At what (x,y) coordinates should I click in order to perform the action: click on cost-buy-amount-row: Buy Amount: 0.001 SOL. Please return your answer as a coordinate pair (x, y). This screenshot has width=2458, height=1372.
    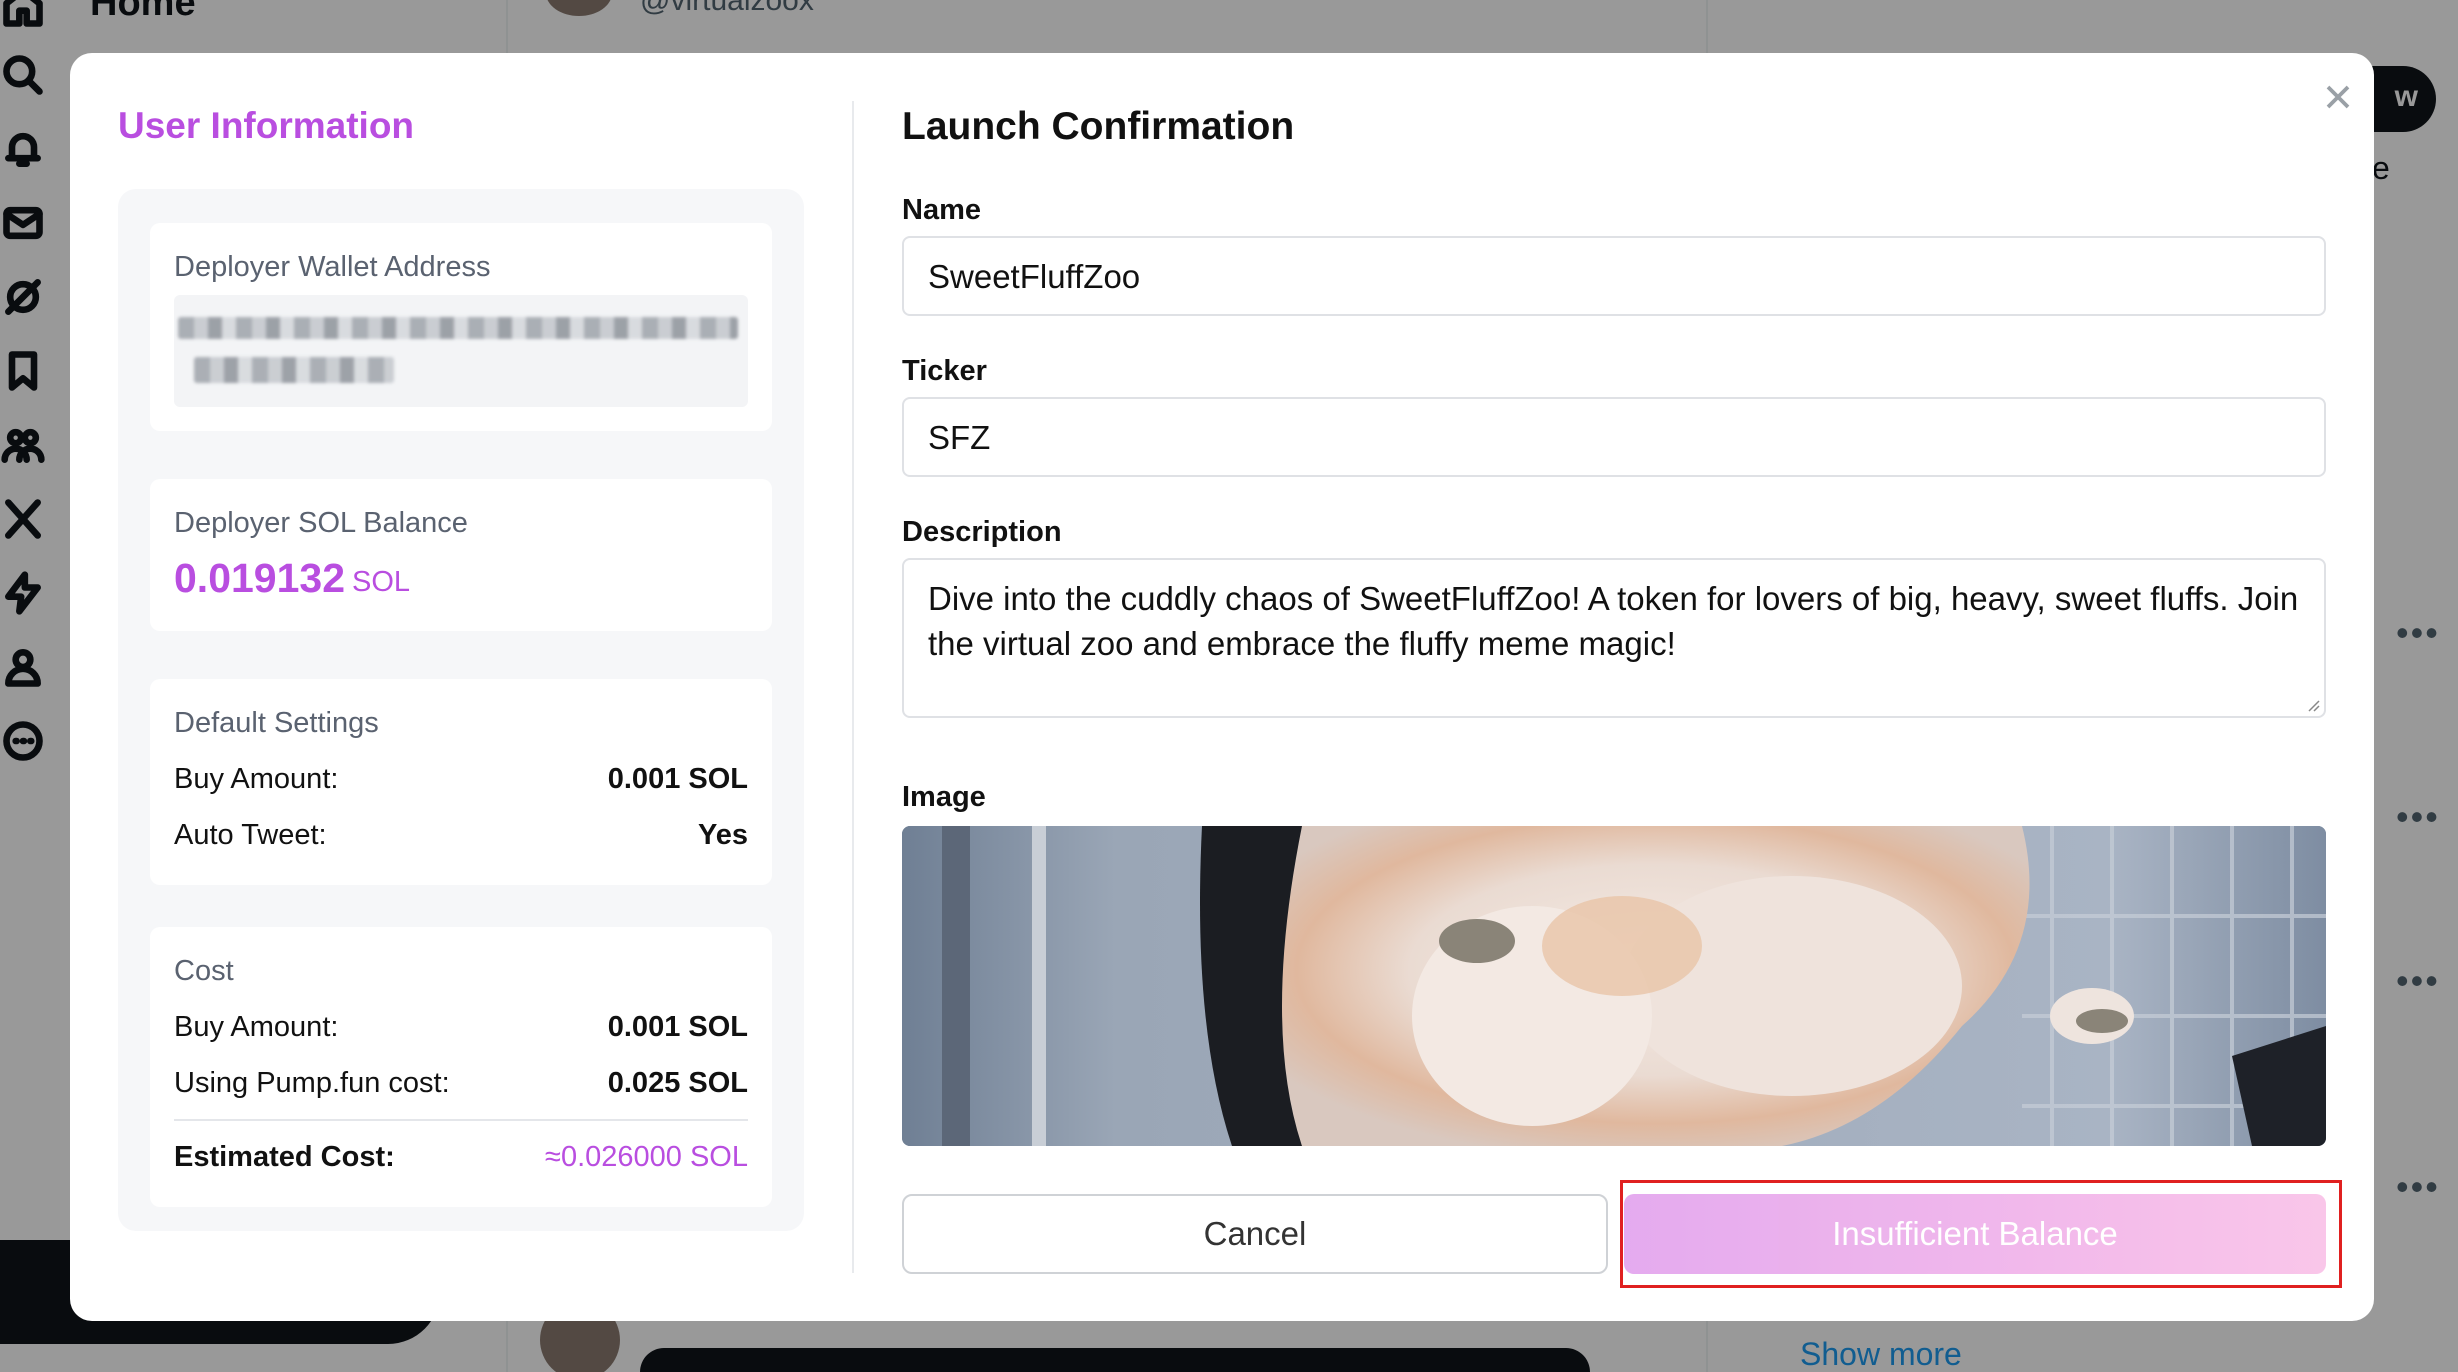
    Looking at the image, I should click on (461, 1027).